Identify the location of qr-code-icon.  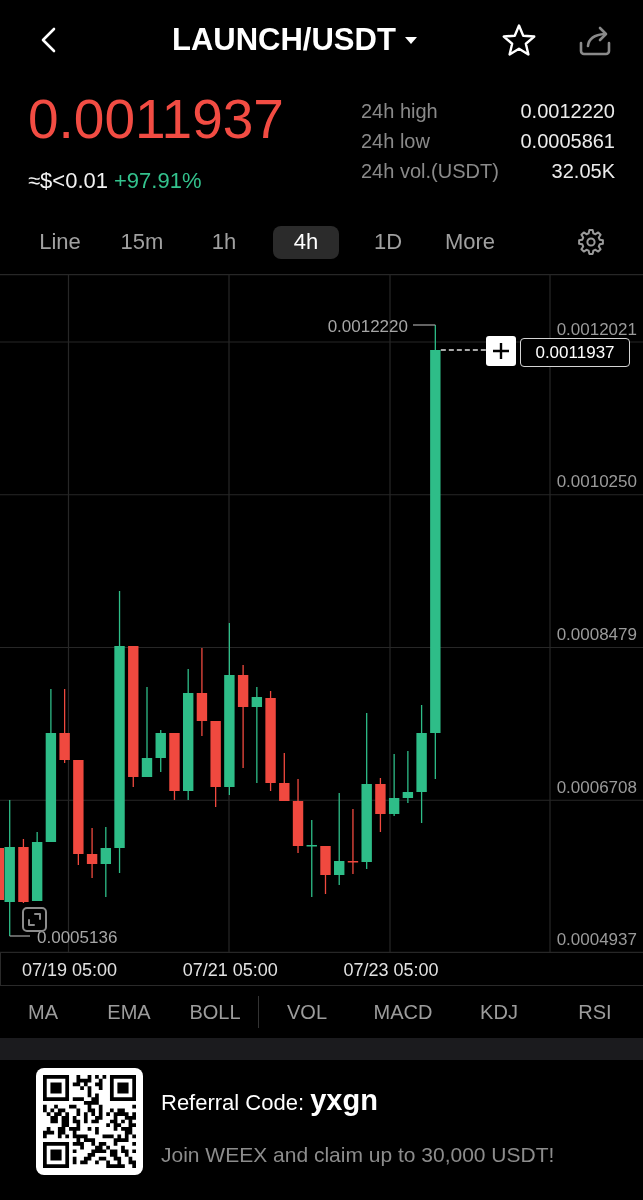
(89, 1121).